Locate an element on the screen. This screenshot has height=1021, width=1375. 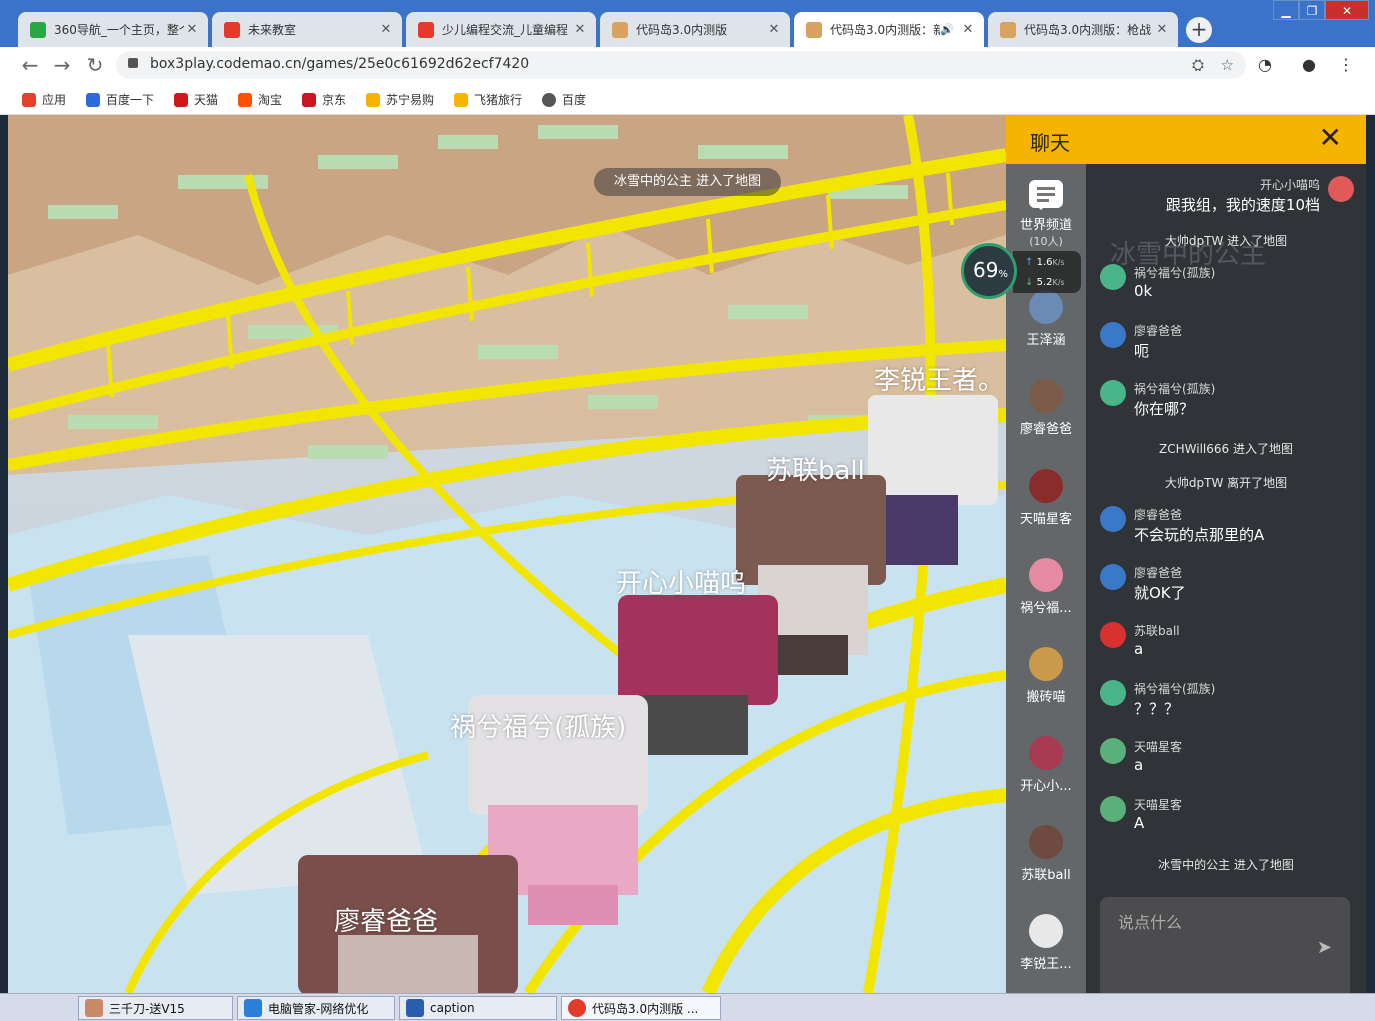
percent-value: 69 is located at coordinates (986, 270).